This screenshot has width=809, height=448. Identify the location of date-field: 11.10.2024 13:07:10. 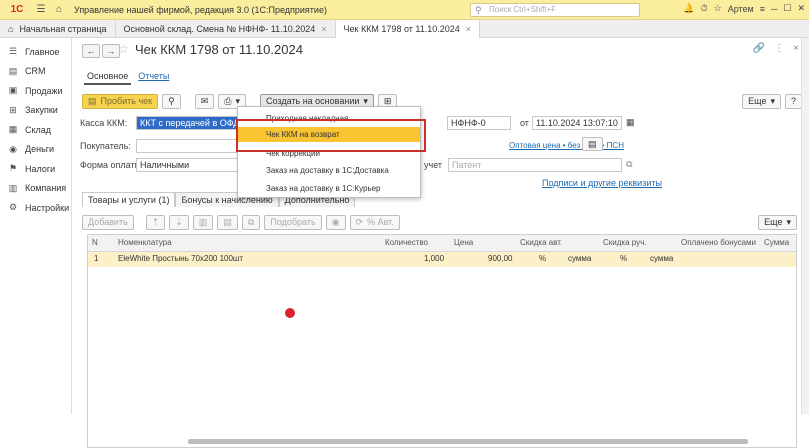
(577, 123).